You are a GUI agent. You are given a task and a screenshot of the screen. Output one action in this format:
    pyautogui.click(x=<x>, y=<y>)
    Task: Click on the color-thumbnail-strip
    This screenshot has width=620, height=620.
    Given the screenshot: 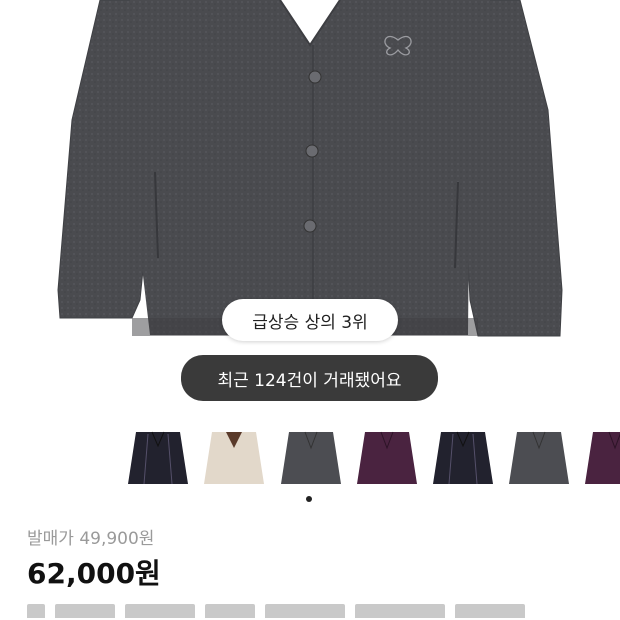 What is the action you would take?
    pyautogui.click(x=310, y=458)
    